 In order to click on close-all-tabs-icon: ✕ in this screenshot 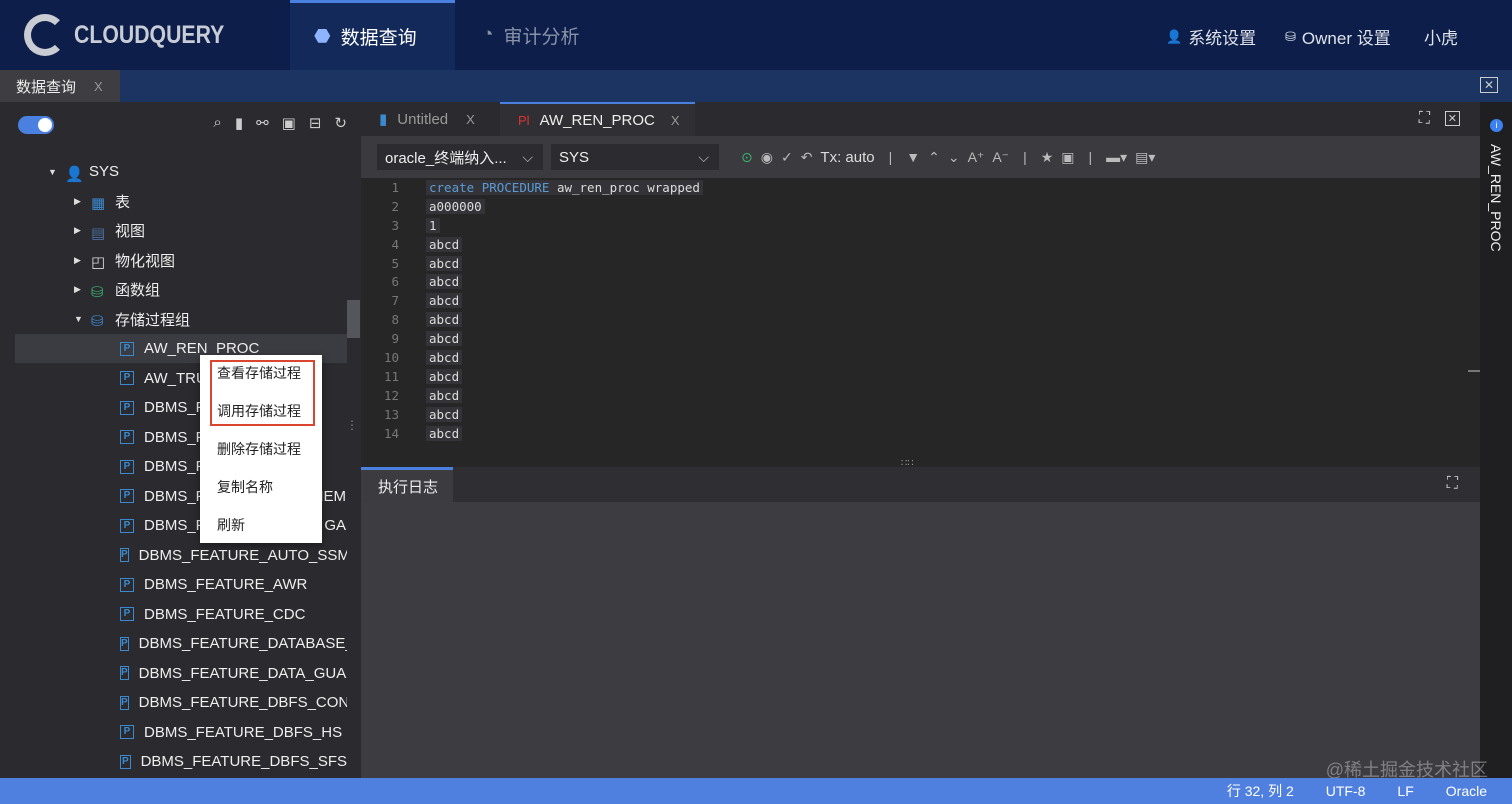, I will do `click(1452, 118)`.